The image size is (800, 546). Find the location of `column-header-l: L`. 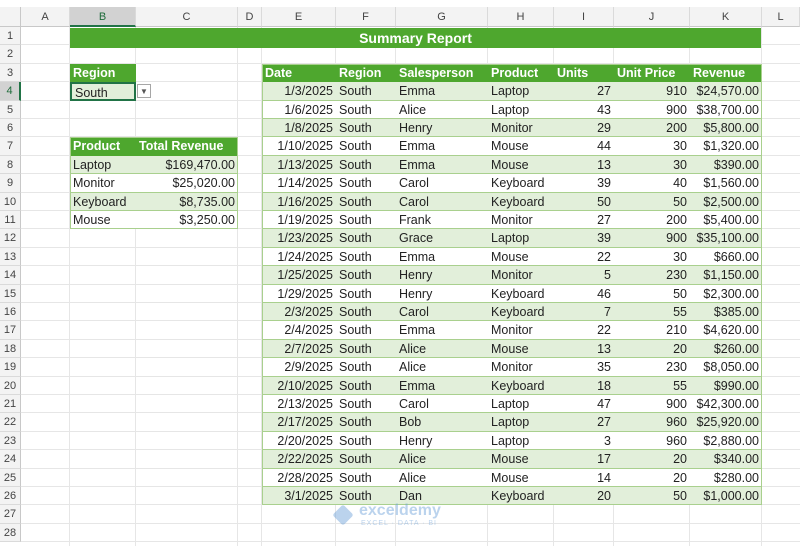

column-header-l: L is located at coordinates (781, 17).